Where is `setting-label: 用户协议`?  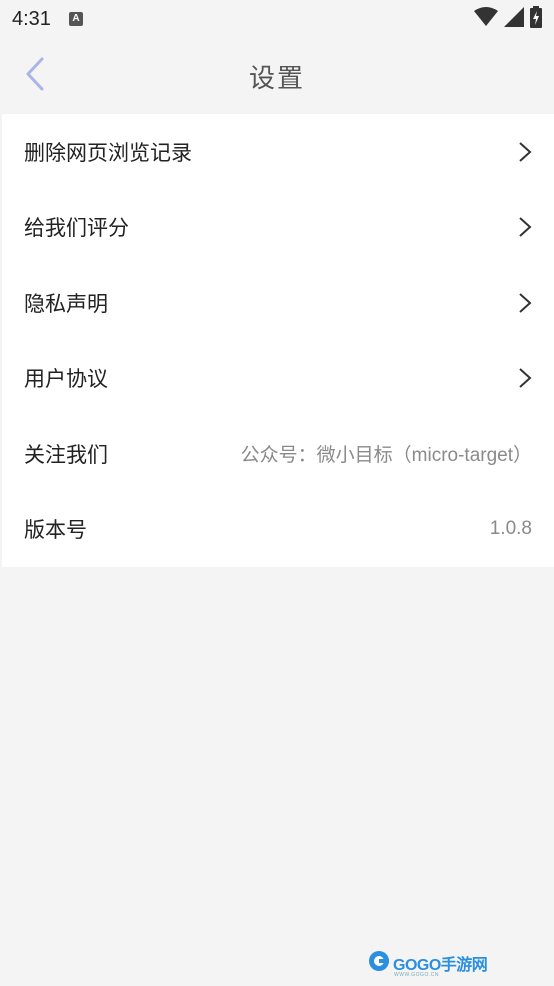 setting-label: 用户协议 is located at coordinates (66, 379).